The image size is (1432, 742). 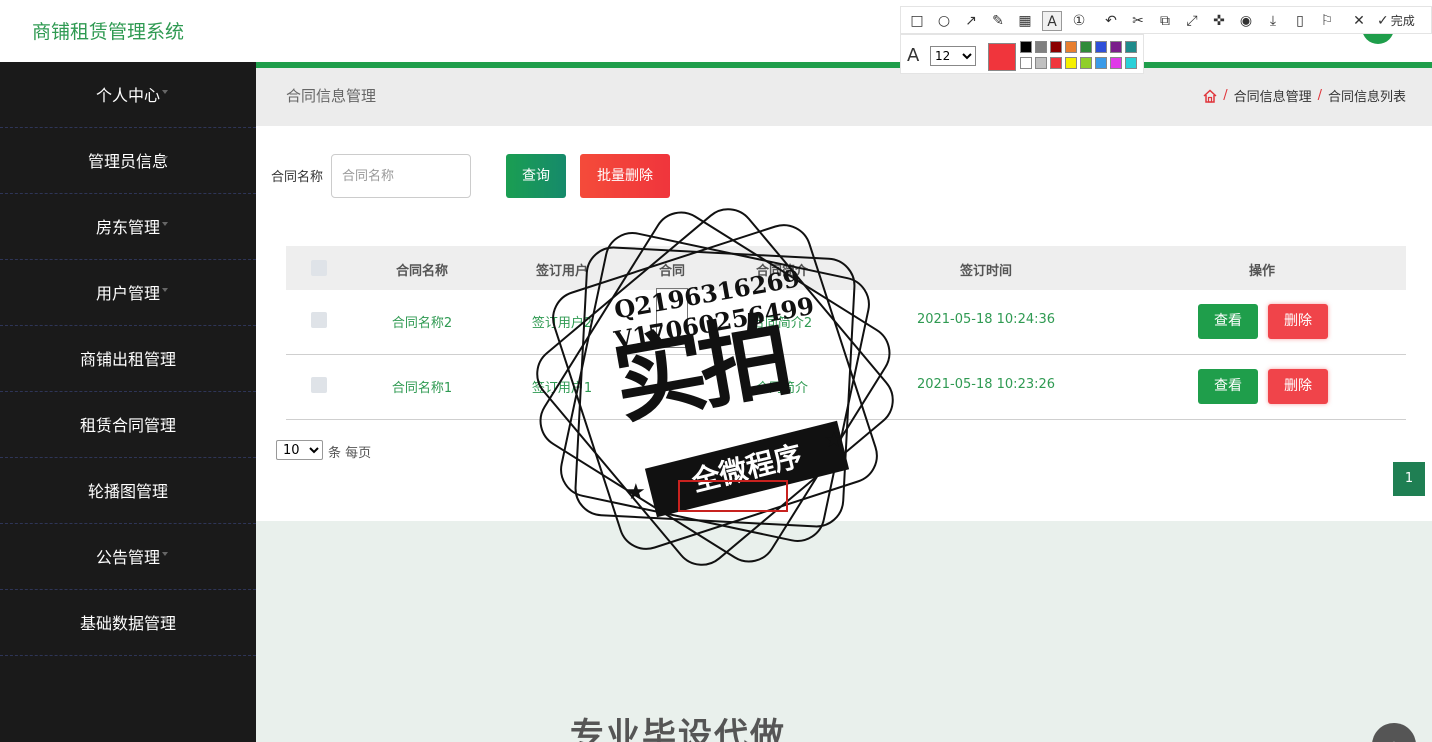 What do you see at coordinates (998, 21) in the screenshot?
I see `pen-tool-icon: ✎` at bounding box center [998, 21].